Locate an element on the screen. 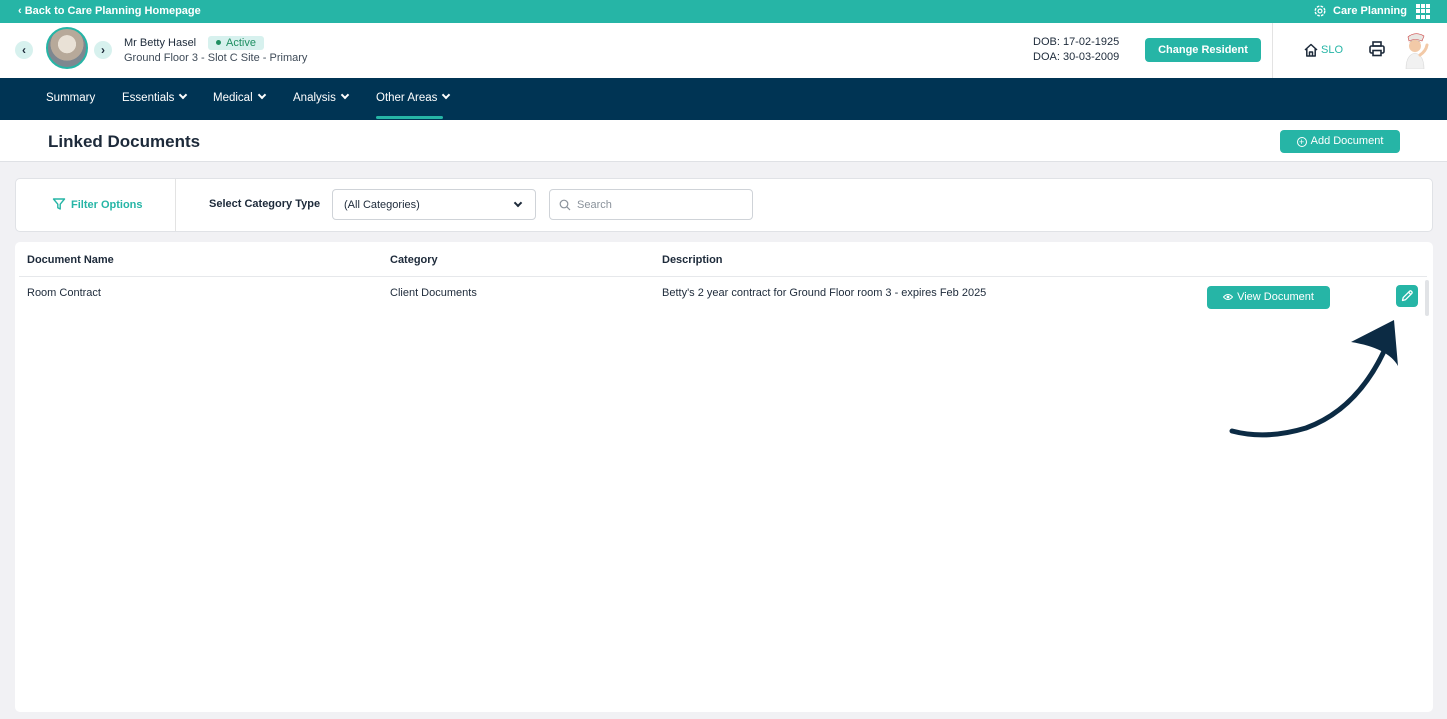  page-header: Linked Documents + Add Document is located at coordinates (723, 141).